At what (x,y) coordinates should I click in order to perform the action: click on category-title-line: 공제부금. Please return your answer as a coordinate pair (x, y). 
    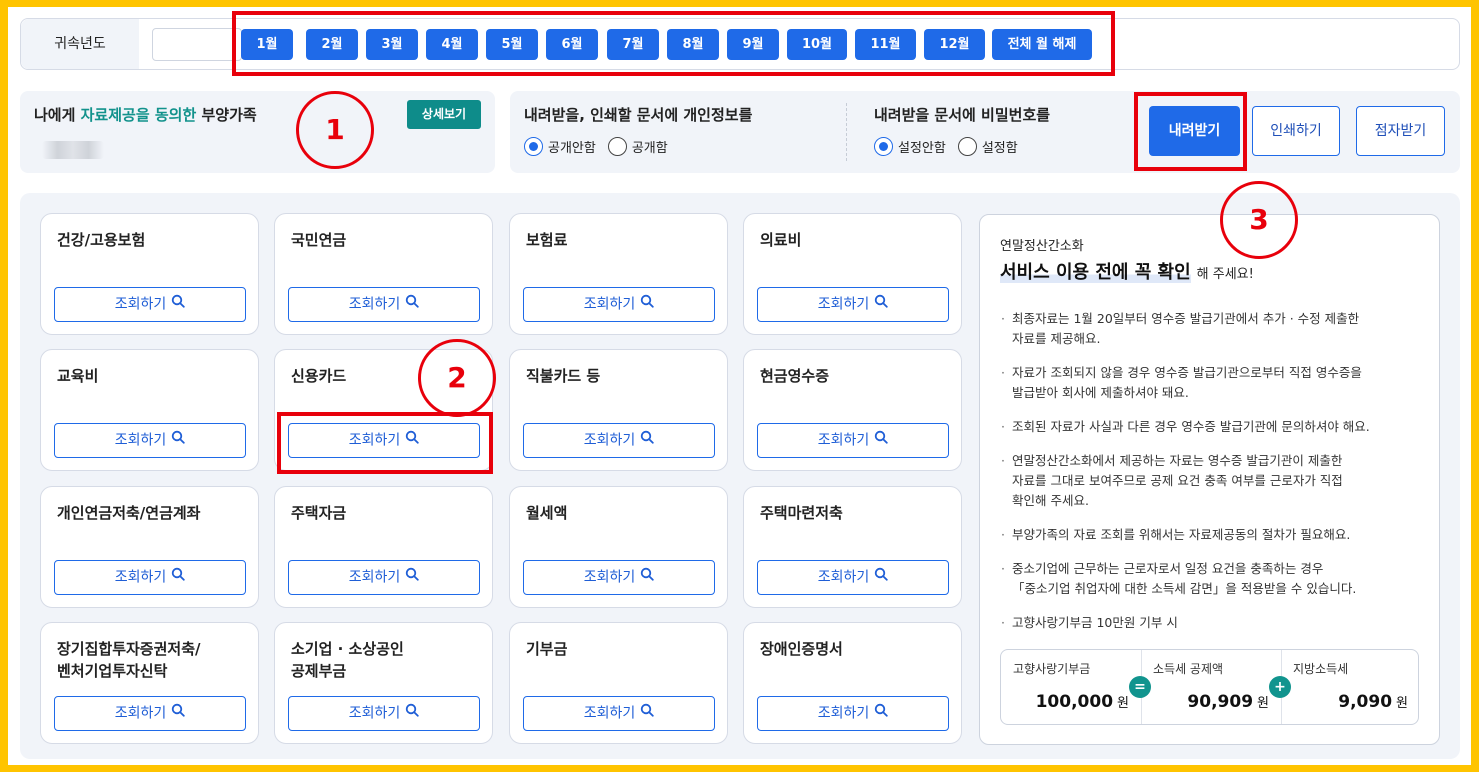
    Looking at the image, I should click on (319, 671).